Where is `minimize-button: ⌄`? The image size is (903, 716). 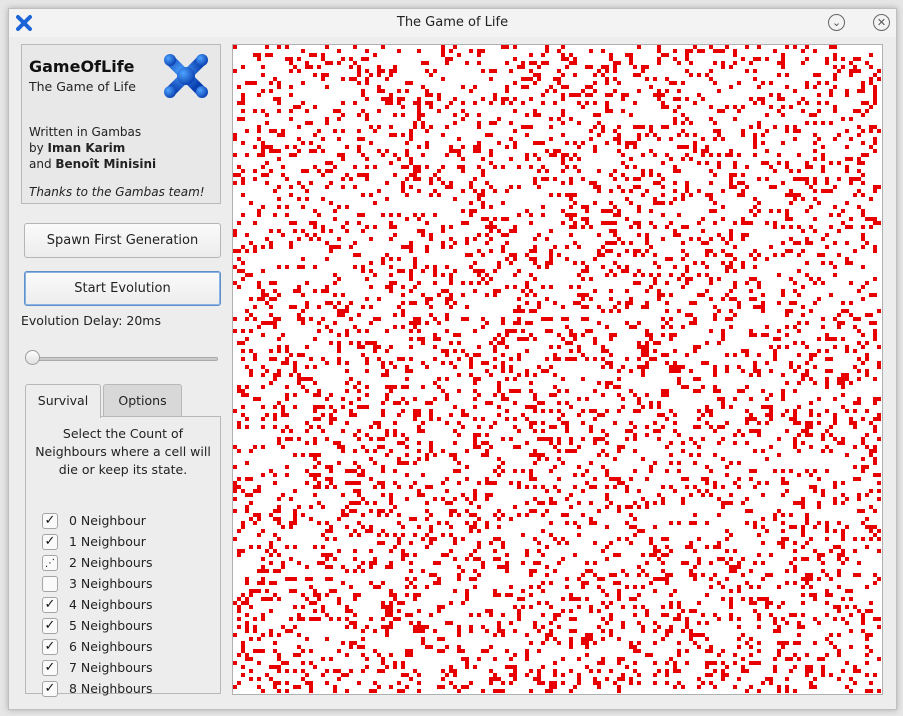
minimize-button: ⌄ is located at coordinates (836, 22).